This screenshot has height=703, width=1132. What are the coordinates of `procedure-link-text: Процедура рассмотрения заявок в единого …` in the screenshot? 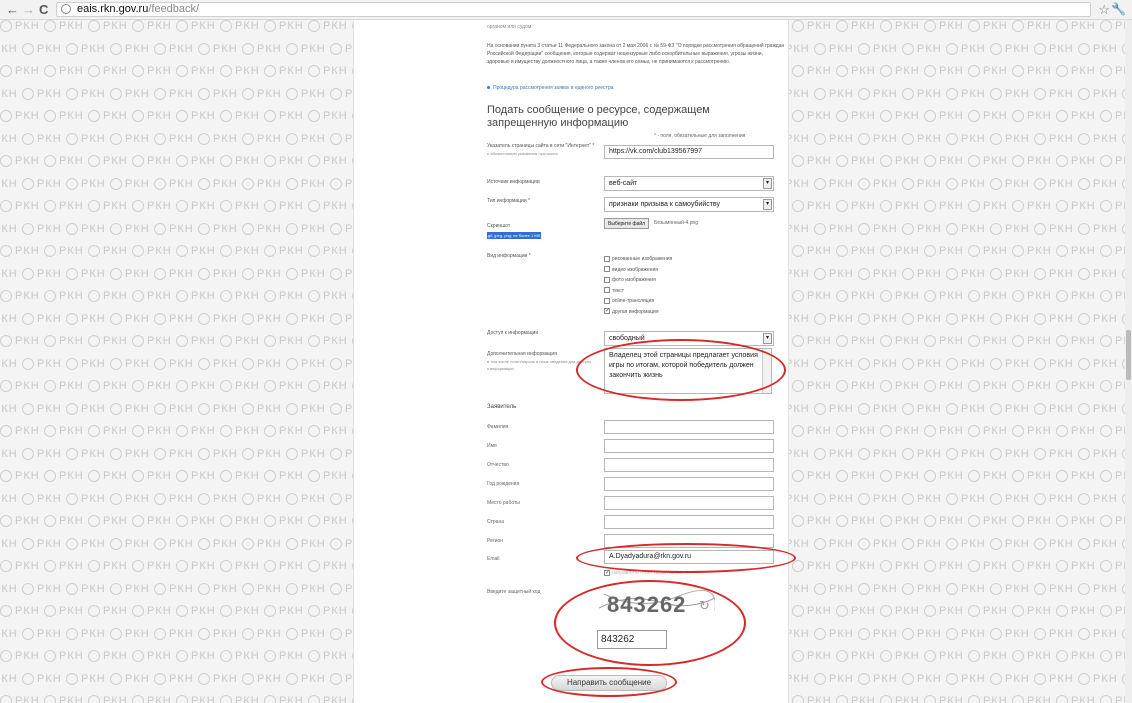 It's located at (553, 88).